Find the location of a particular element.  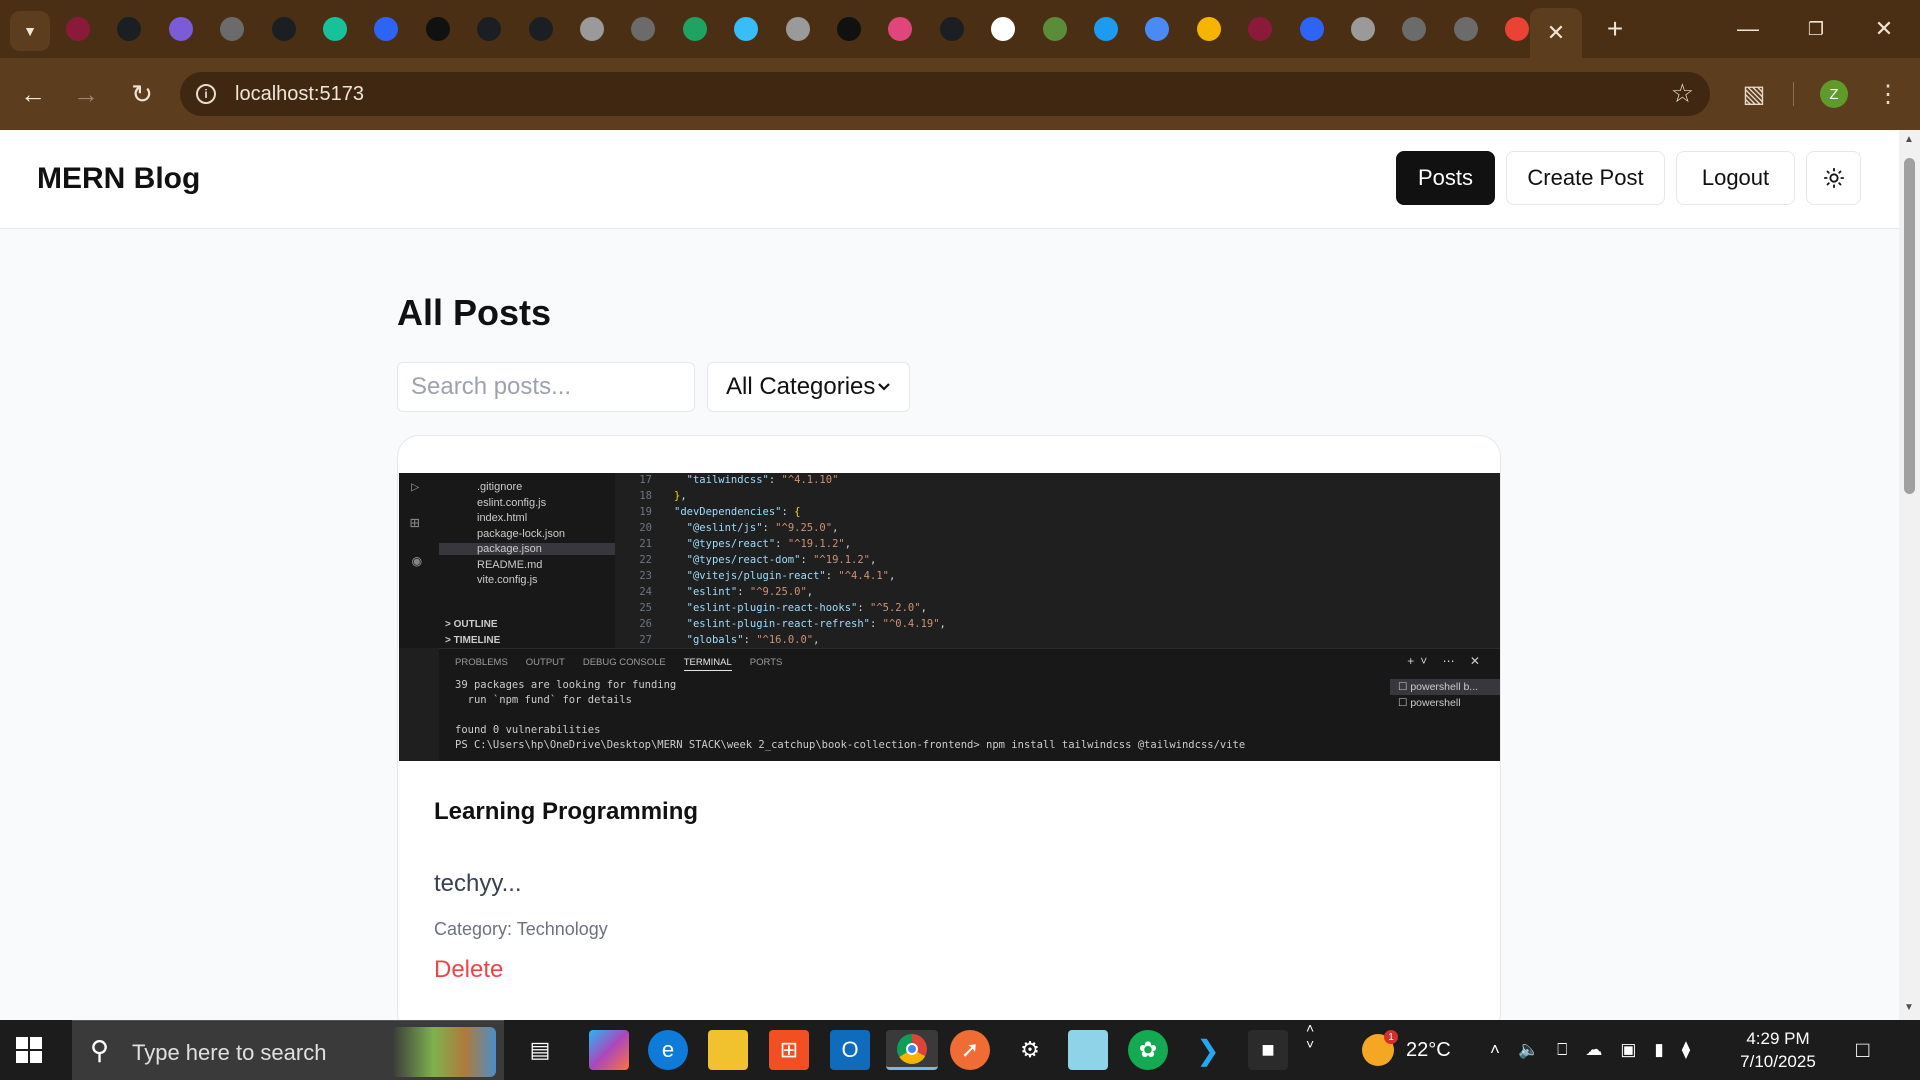

copilot-icon is located at coordinates (609, 1050).